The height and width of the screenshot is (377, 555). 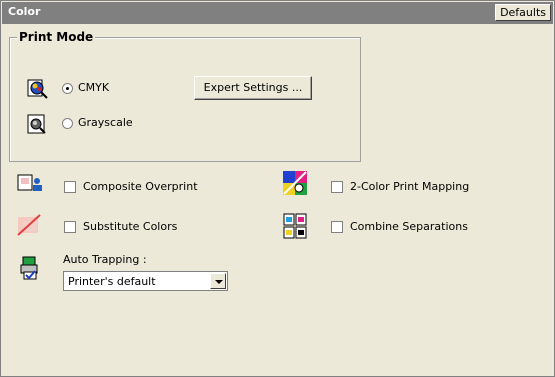 I want to click on two-color-mapping-checkbox, so click(x=337, y=187).